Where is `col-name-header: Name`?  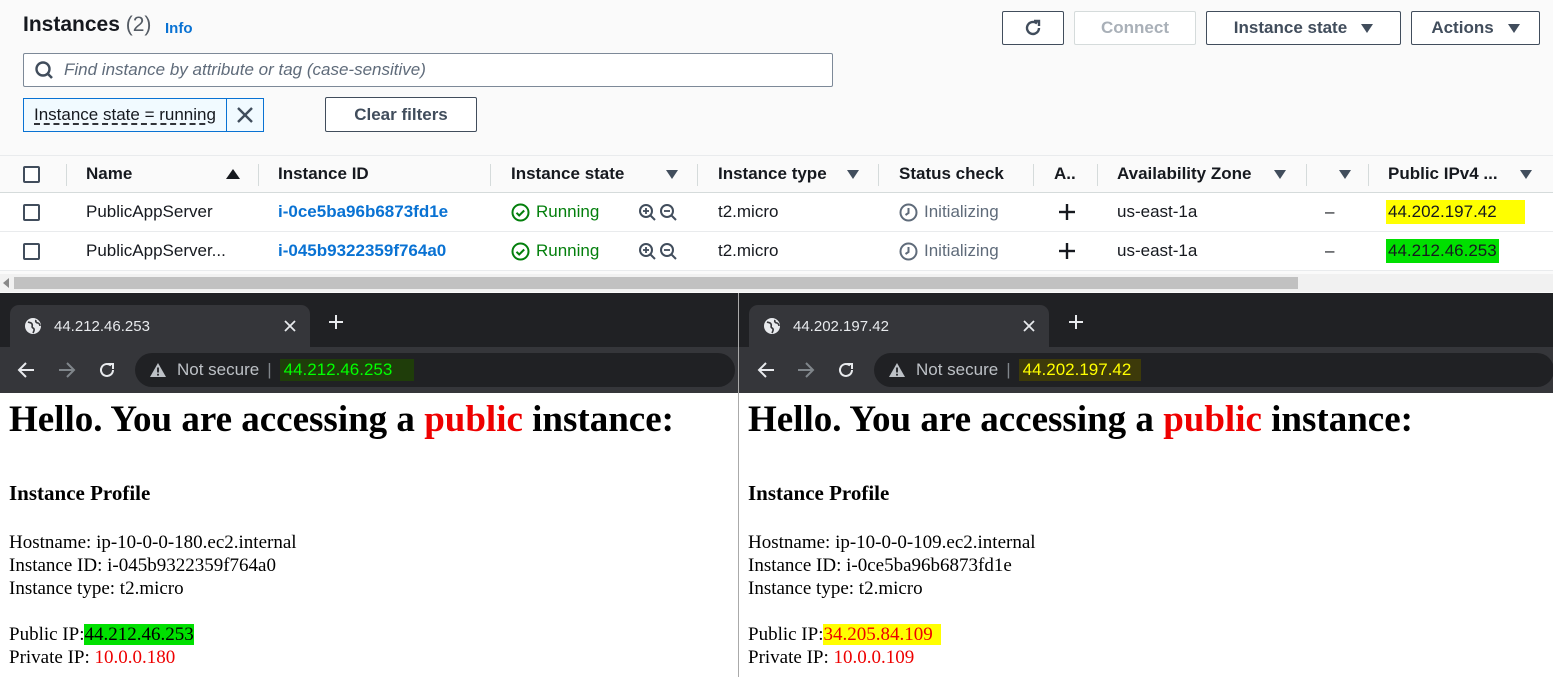
col-name-header: Name is located at coordinates (109, 174).